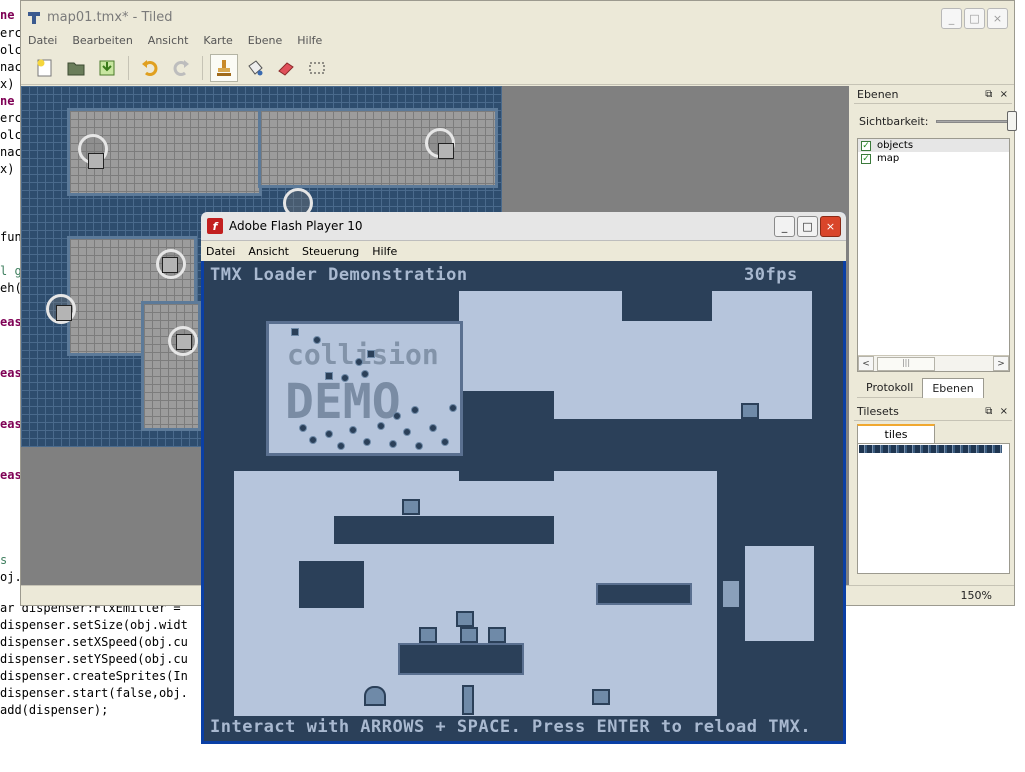 This screenshot has width=1025, height=772. Describe the element at coordinates (784, 226) in the screenshot. I see `flash-minimize-button: _` at that location.